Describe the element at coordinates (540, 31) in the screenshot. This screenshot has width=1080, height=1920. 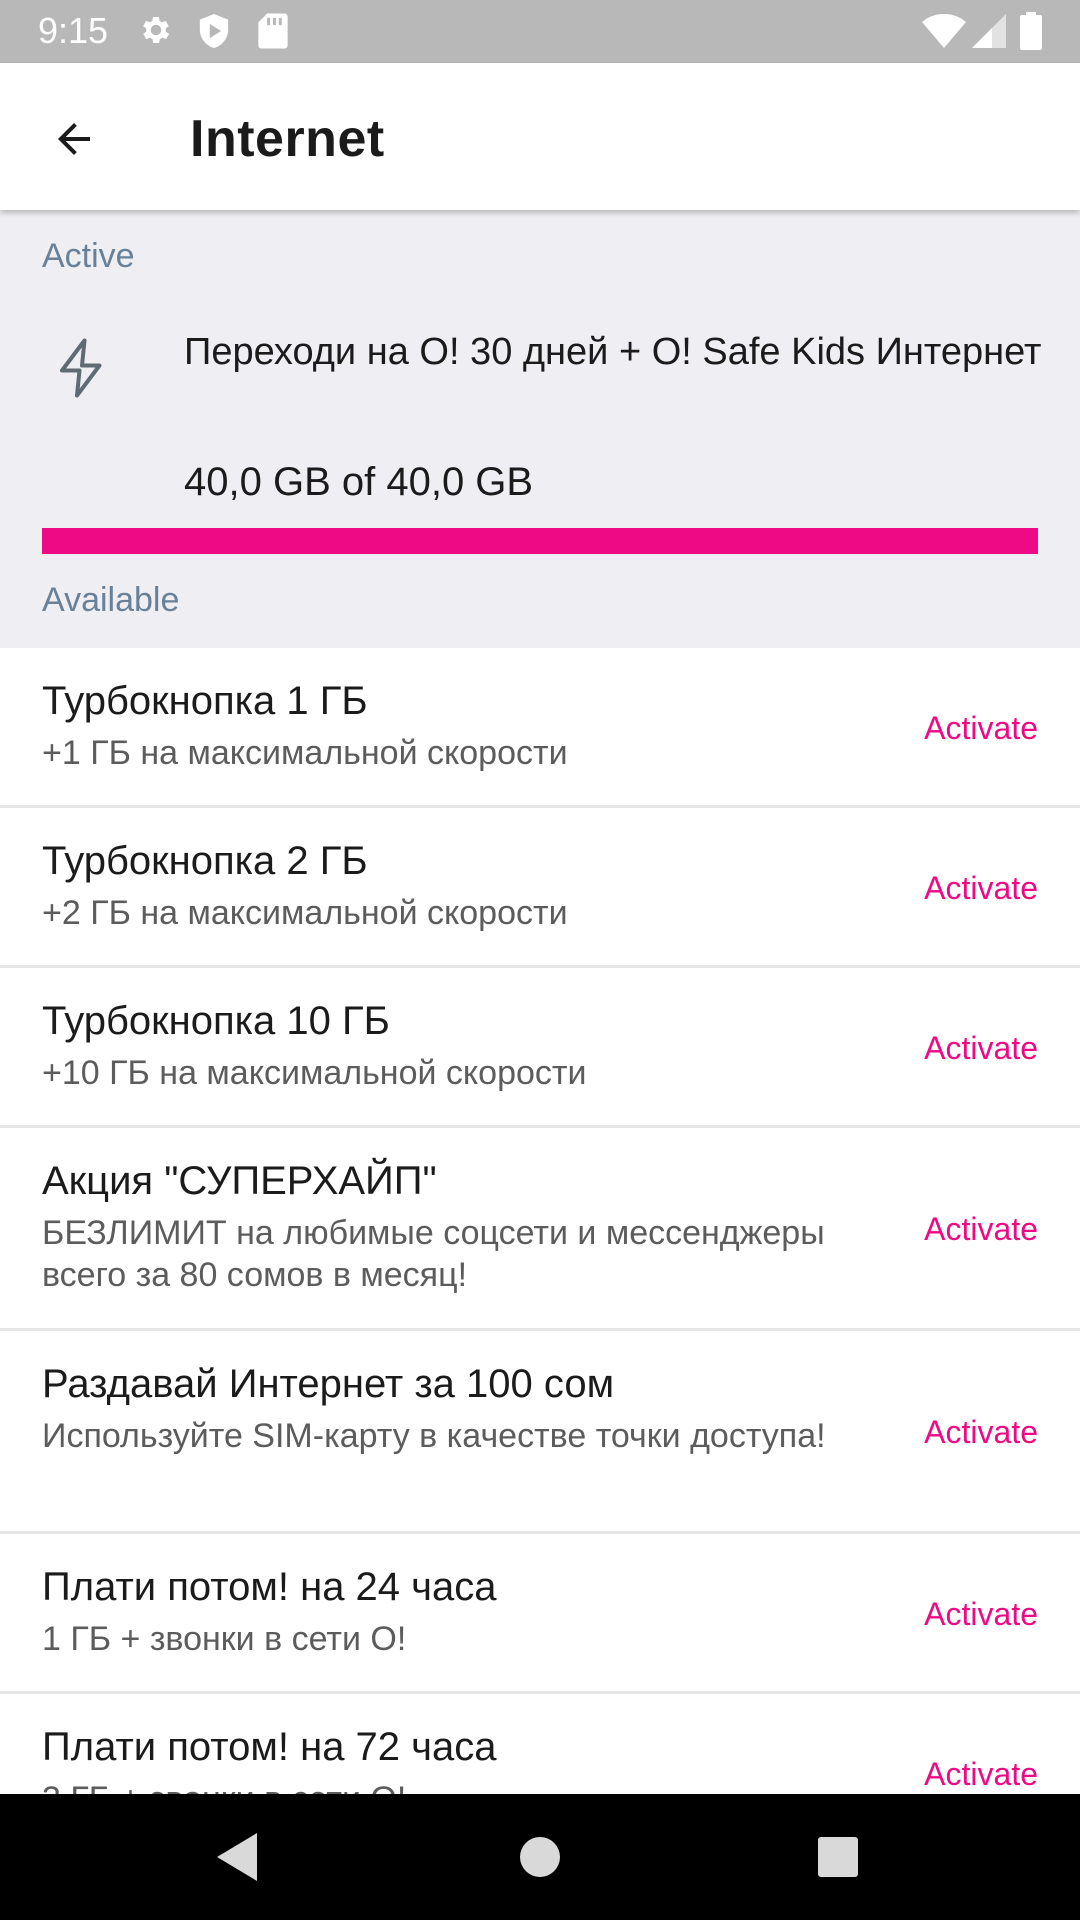
I see `status-bar: 9:15` at that location.